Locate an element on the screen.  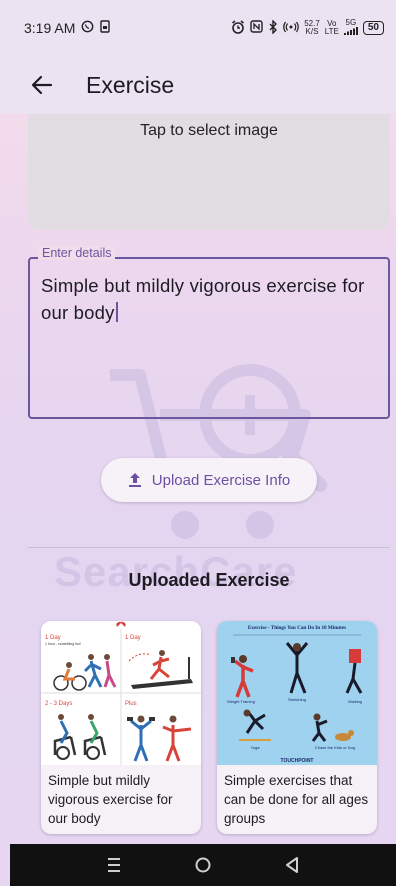
signal-indicator: 5G is located at coordinates (350, 27).